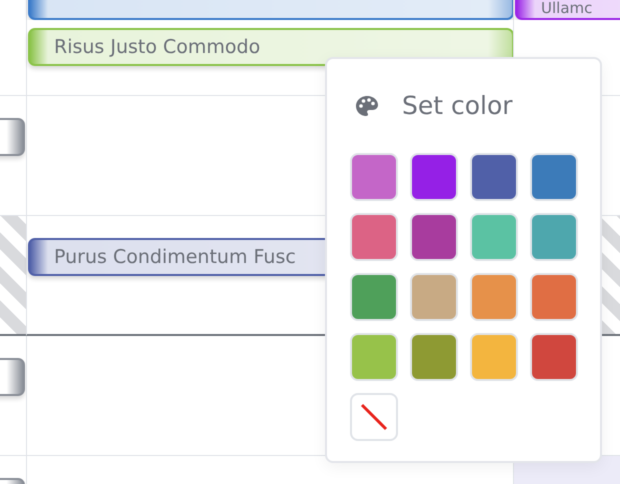 The image size is (620, 484). I want to click on slash-icon, so click(374, 417).